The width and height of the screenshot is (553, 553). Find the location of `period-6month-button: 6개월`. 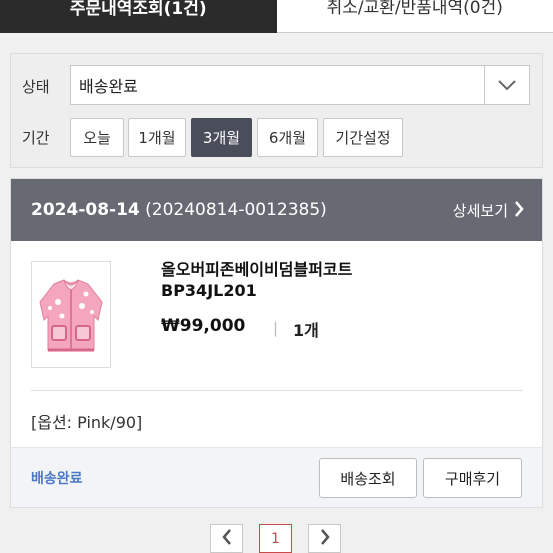

period-6month-button: 6개월 is located at coordinates (287, 137).